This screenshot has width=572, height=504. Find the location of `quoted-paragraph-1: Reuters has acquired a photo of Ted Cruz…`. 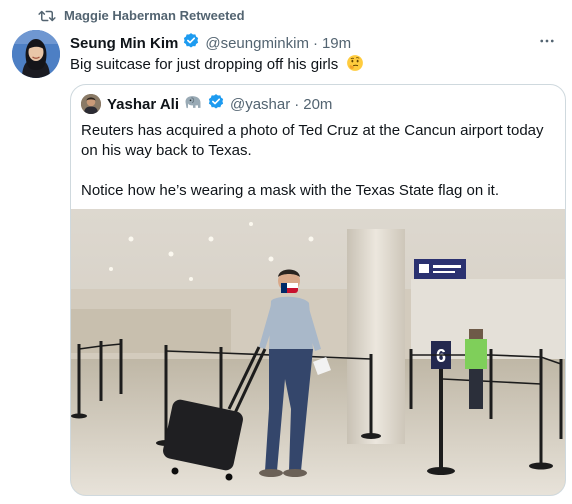

quoted-paragraph-1: Reuters has acquired a photo of Ted Cruz… is located at coordinates (312, 140).